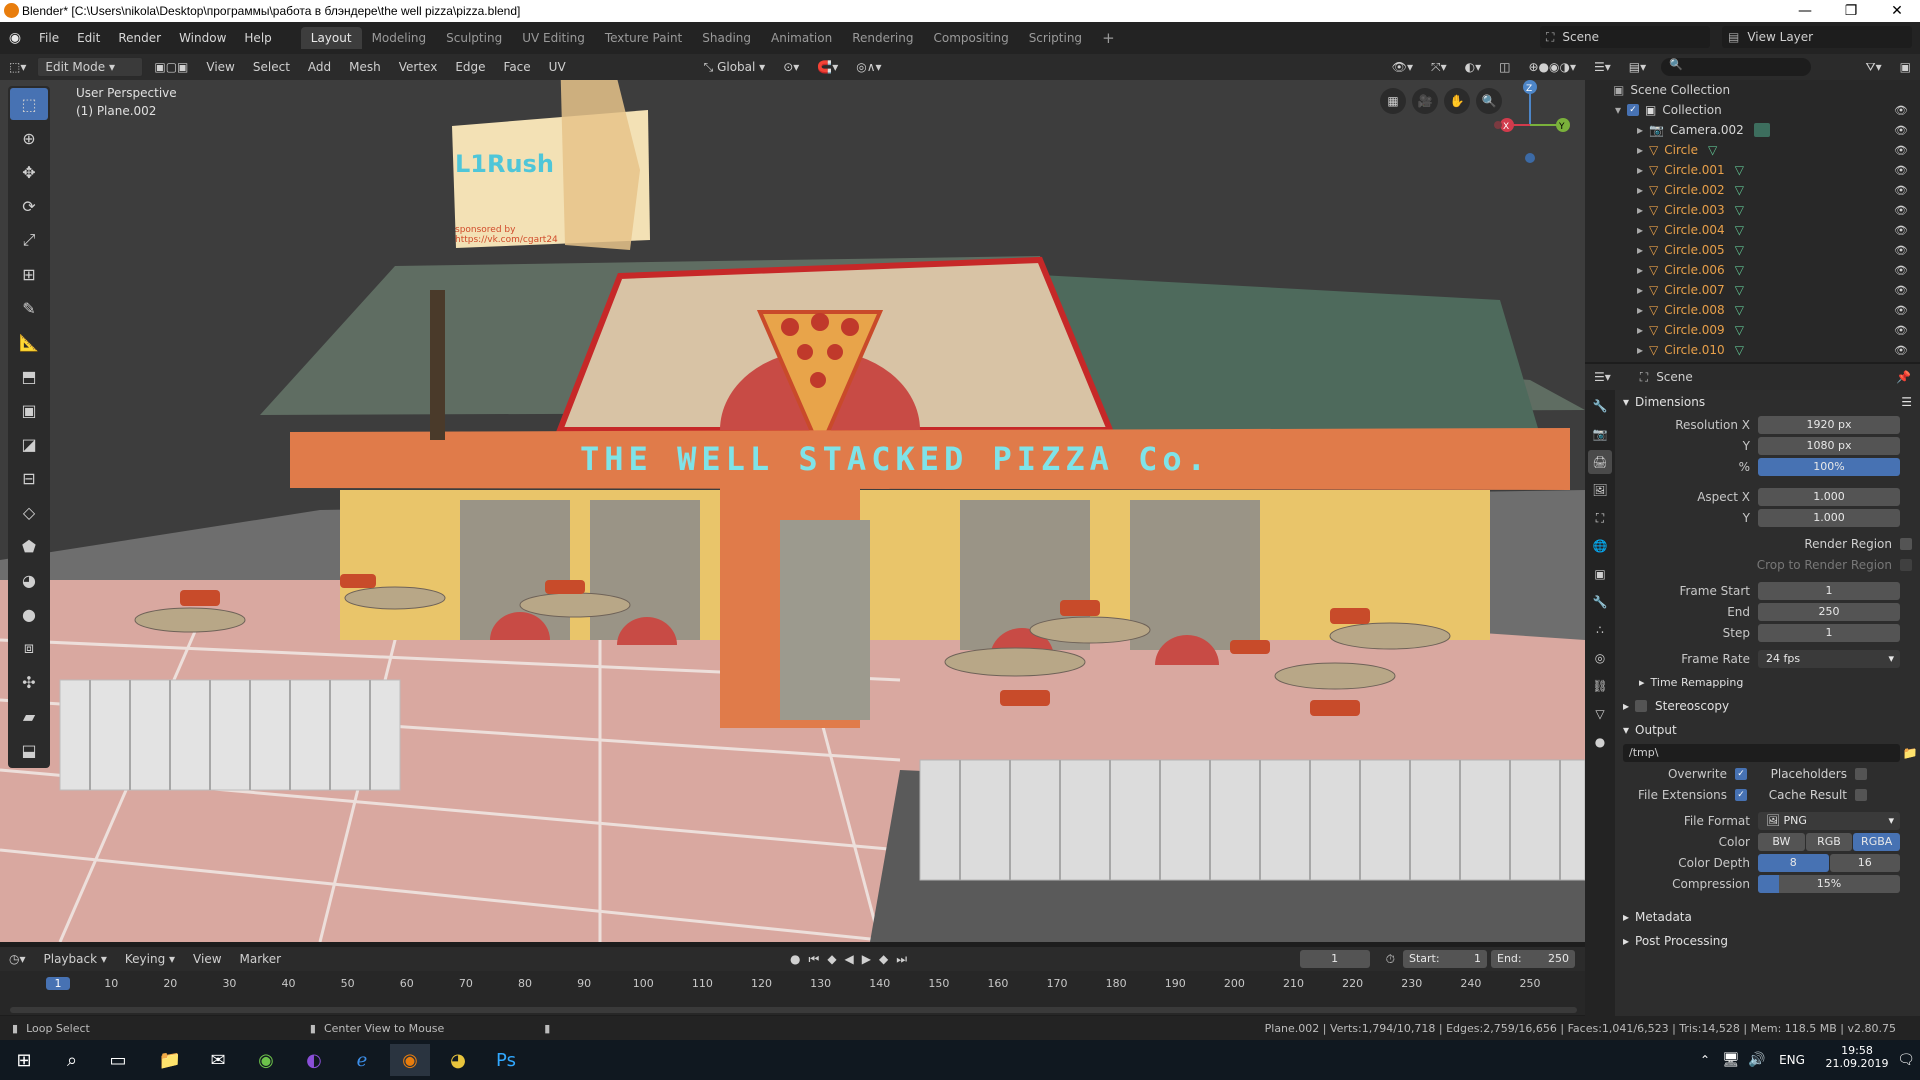 The image size is (1920, 1080). I want to click on measure-tool-icon: 📐, so click(29, 342).